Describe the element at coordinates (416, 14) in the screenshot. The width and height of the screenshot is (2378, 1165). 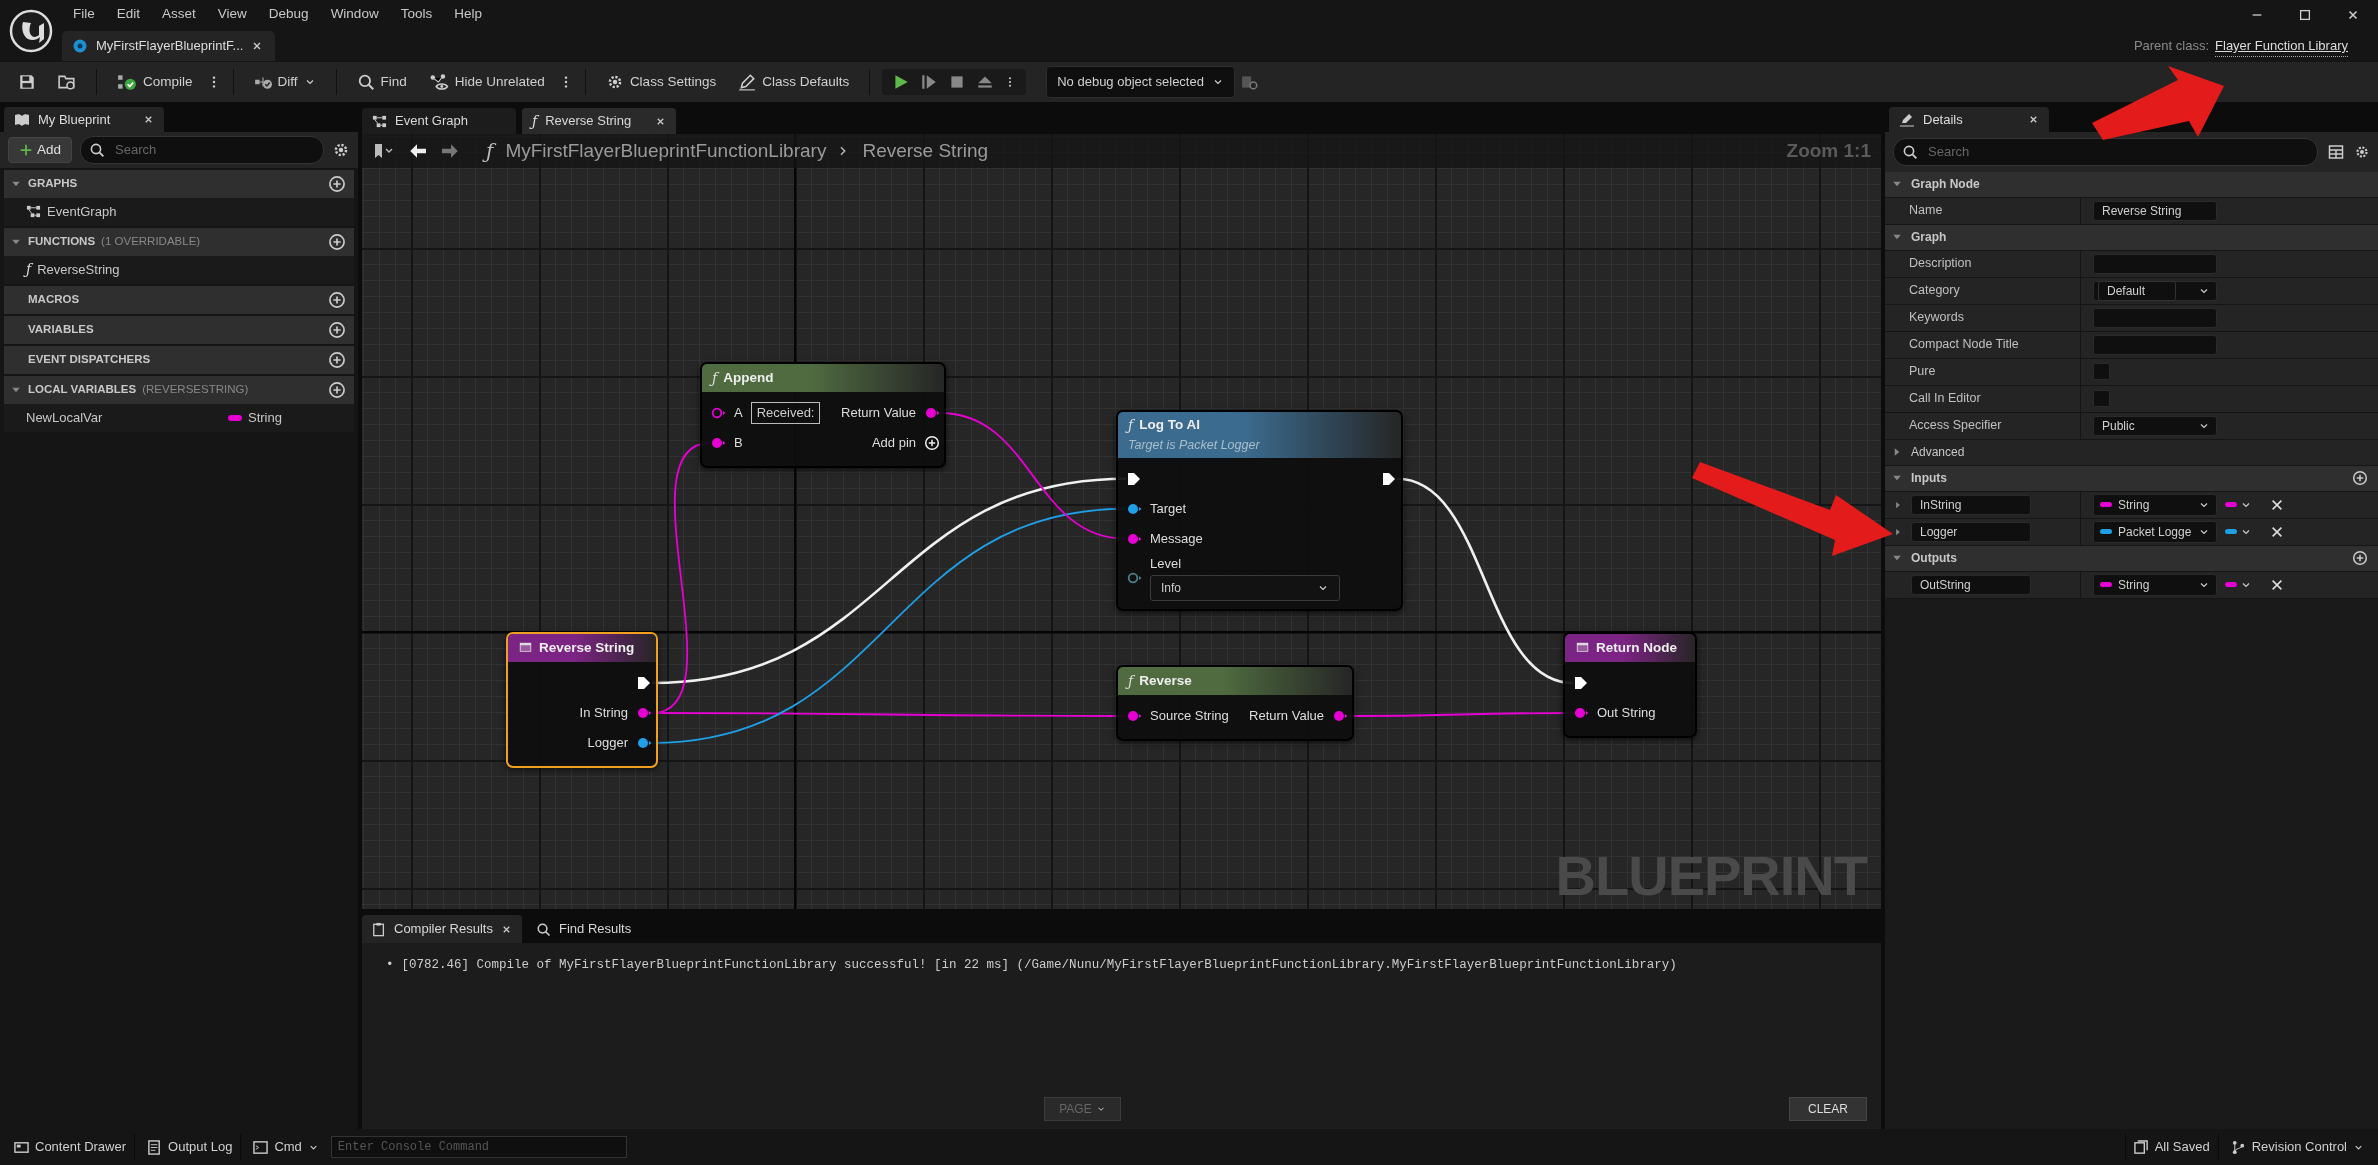
I see `menu-item: Tools` at that location.